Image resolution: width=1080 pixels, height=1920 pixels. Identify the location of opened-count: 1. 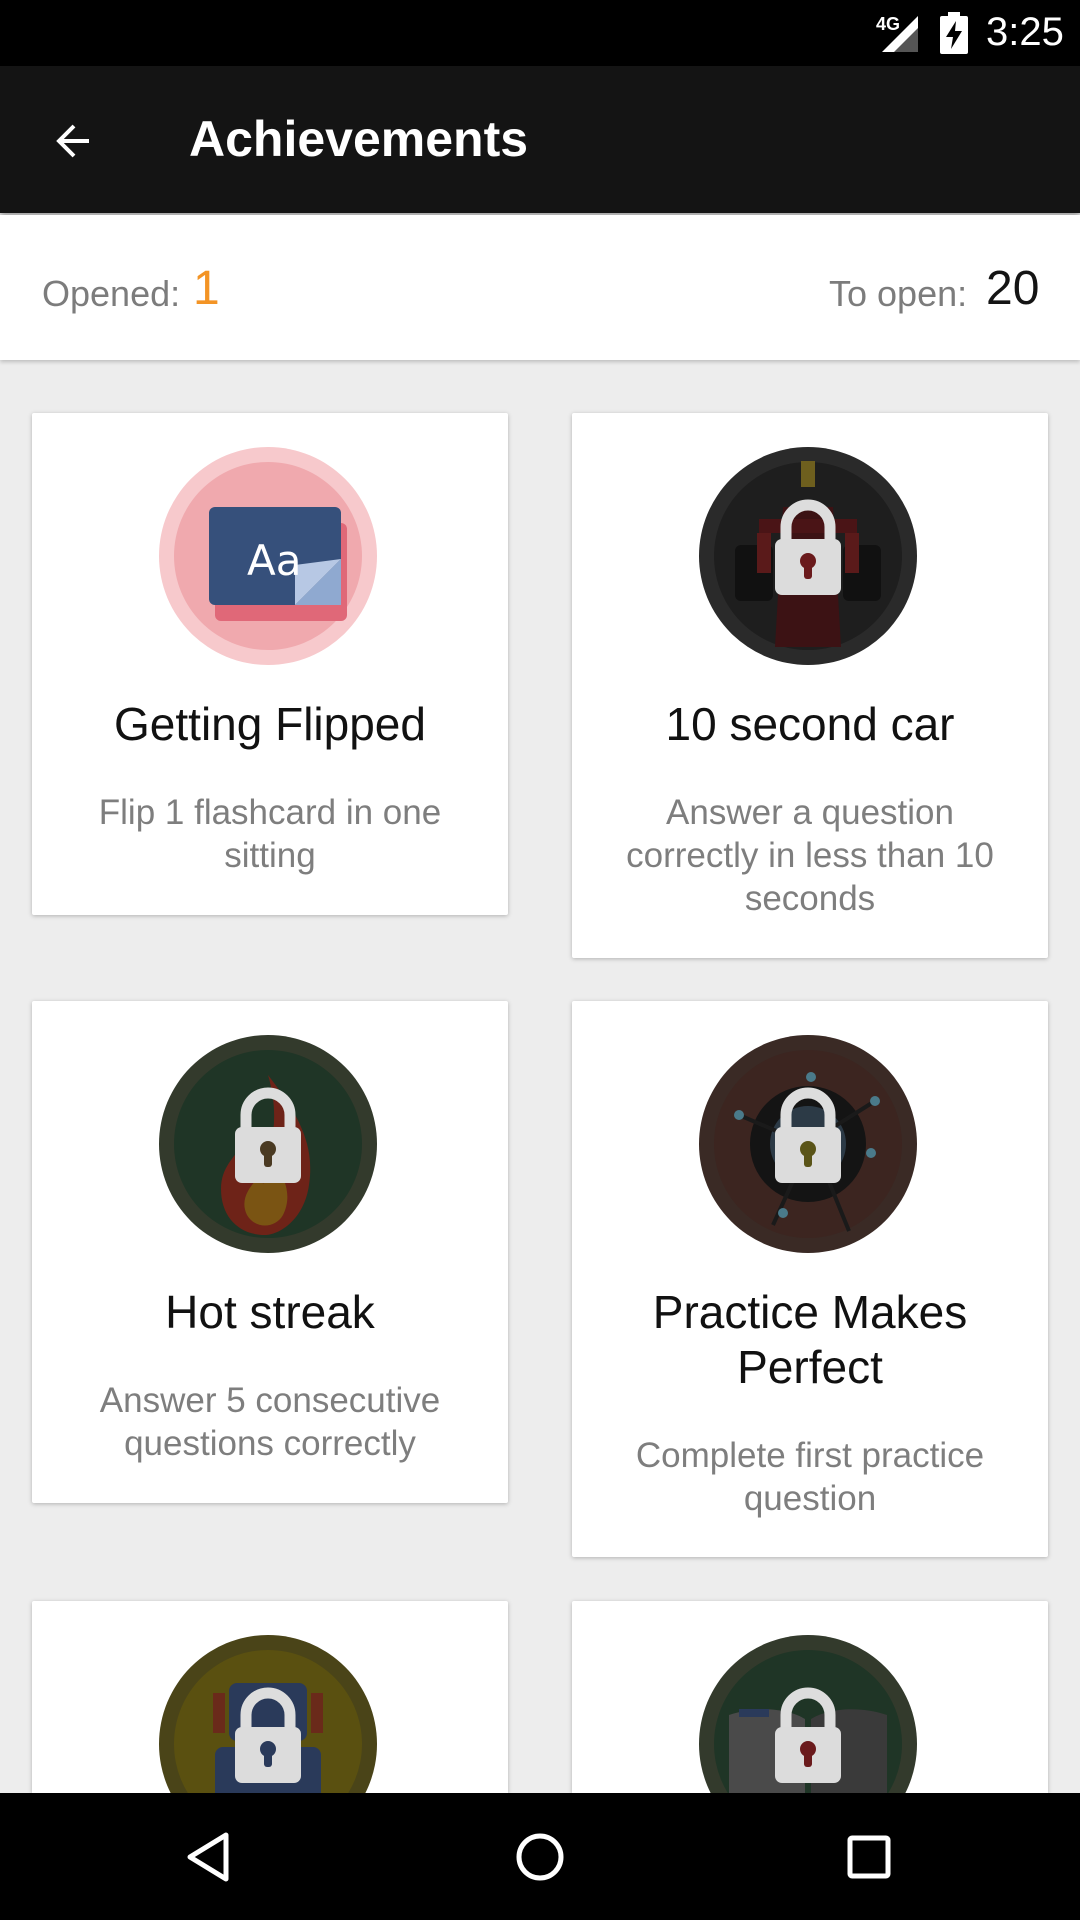
(206, 288).